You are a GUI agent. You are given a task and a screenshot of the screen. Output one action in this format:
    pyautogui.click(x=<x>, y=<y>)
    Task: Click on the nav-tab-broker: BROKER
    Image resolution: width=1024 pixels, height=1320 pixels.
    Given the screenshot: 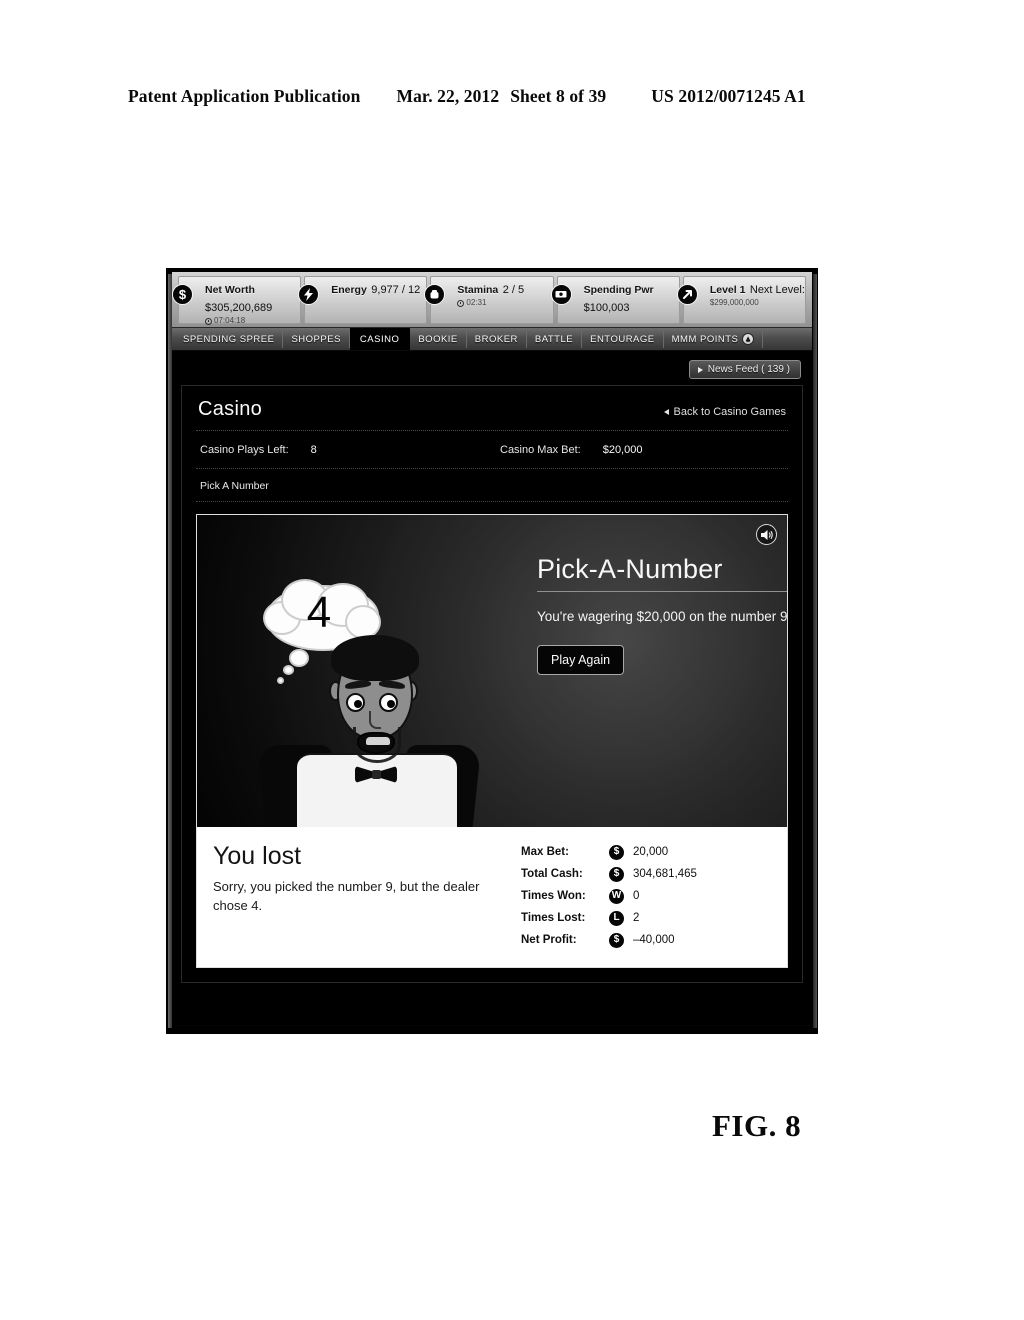 What is the action you would take?
    pyautogui.click(x=497, y=339)
    